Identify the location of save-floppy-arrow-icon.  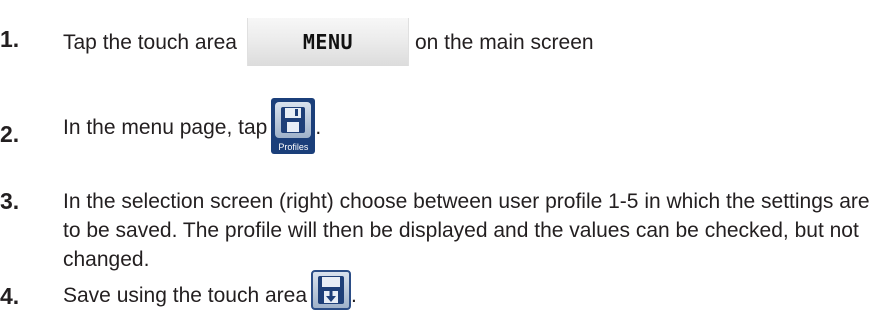
(331, 290).